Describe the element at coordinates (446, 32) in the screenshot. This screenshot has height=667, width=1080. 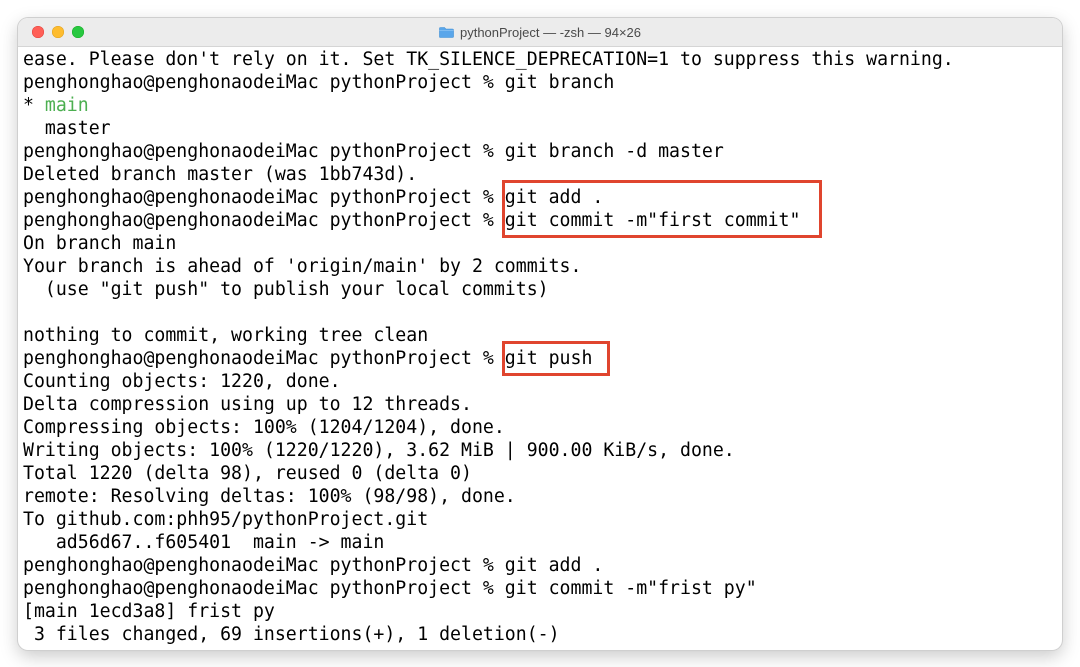
I see `folder-icon` at that location.